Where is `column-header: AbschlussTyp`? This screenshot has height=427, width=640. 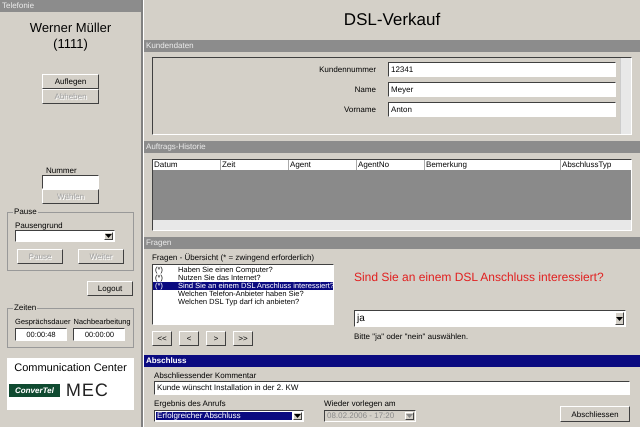
column-header: AbschlussTyp is located at coordinates (596, 165).